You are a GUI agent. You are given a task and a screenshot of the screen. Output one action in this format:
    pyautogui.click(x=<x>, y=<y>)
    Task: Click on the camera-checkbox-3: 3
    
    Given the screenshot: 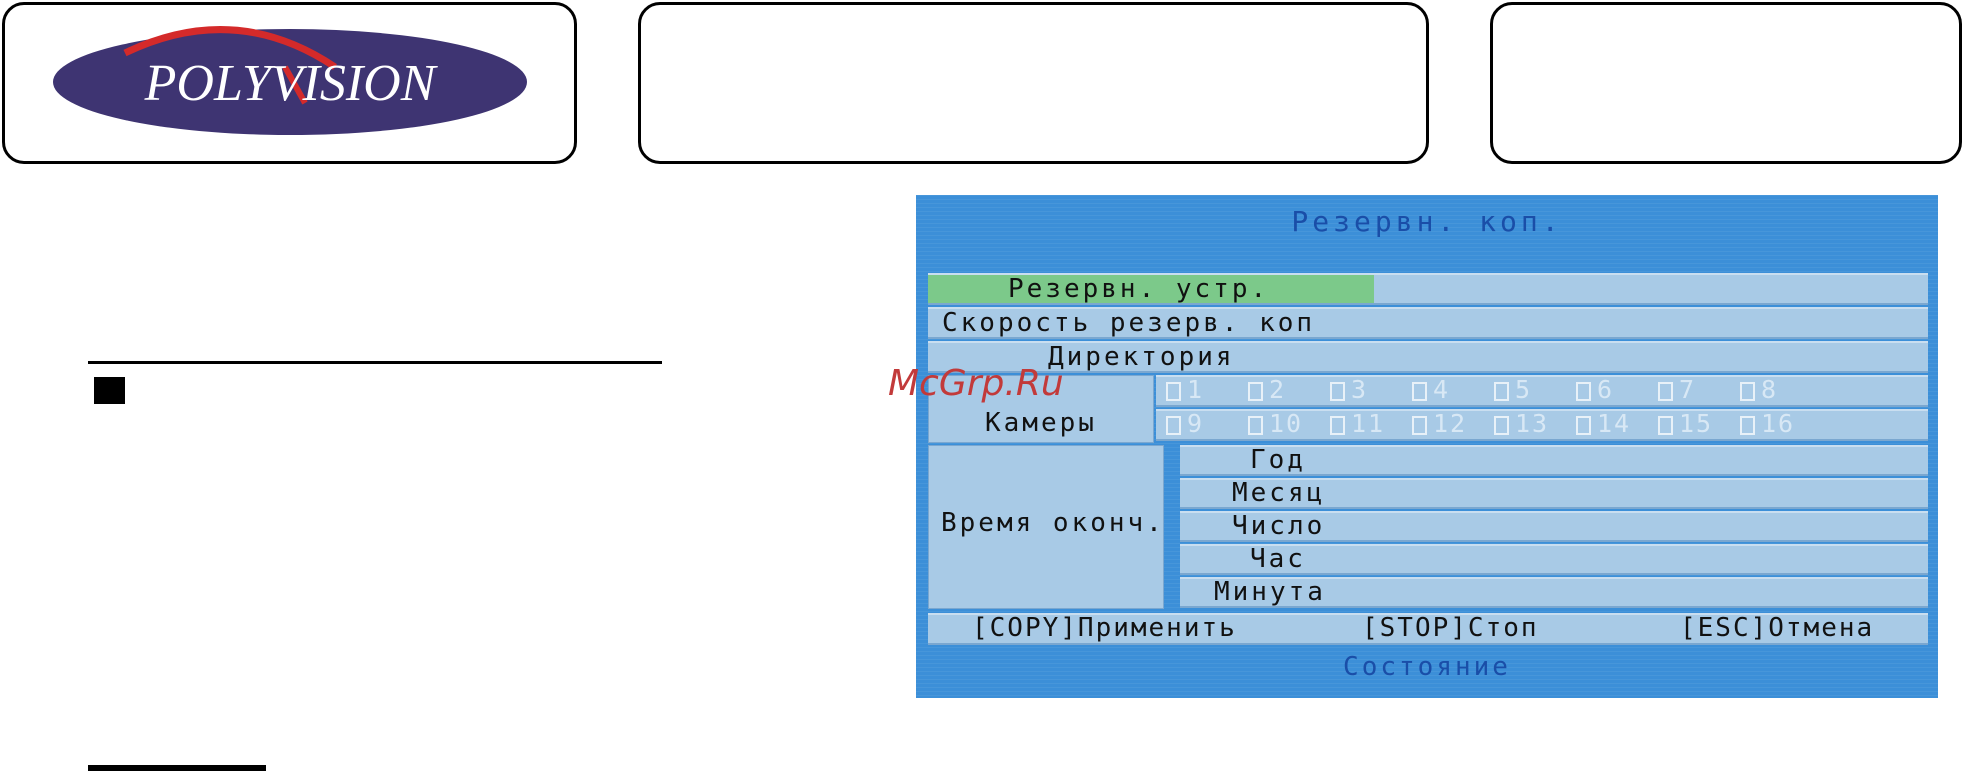 What is the action you would take?
    pyautogui.click(x=1349, y=389)
    